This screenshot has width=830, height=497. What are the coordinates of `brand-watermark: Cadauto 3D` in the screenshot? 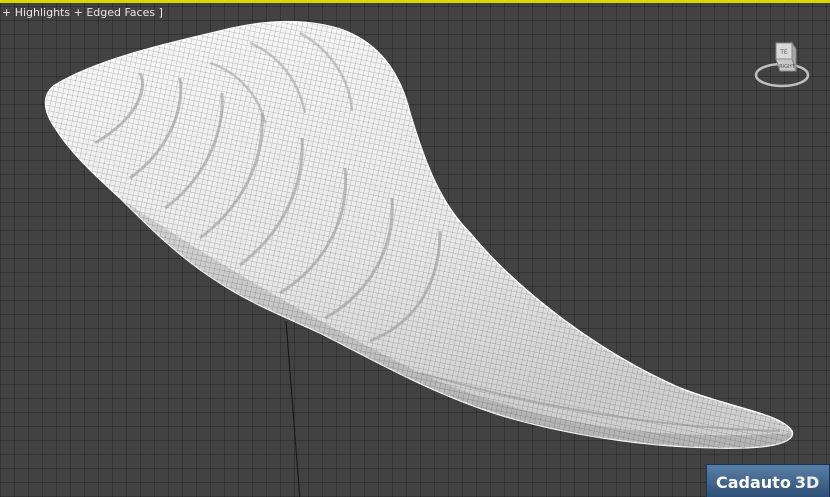 It's located at (768, 480).